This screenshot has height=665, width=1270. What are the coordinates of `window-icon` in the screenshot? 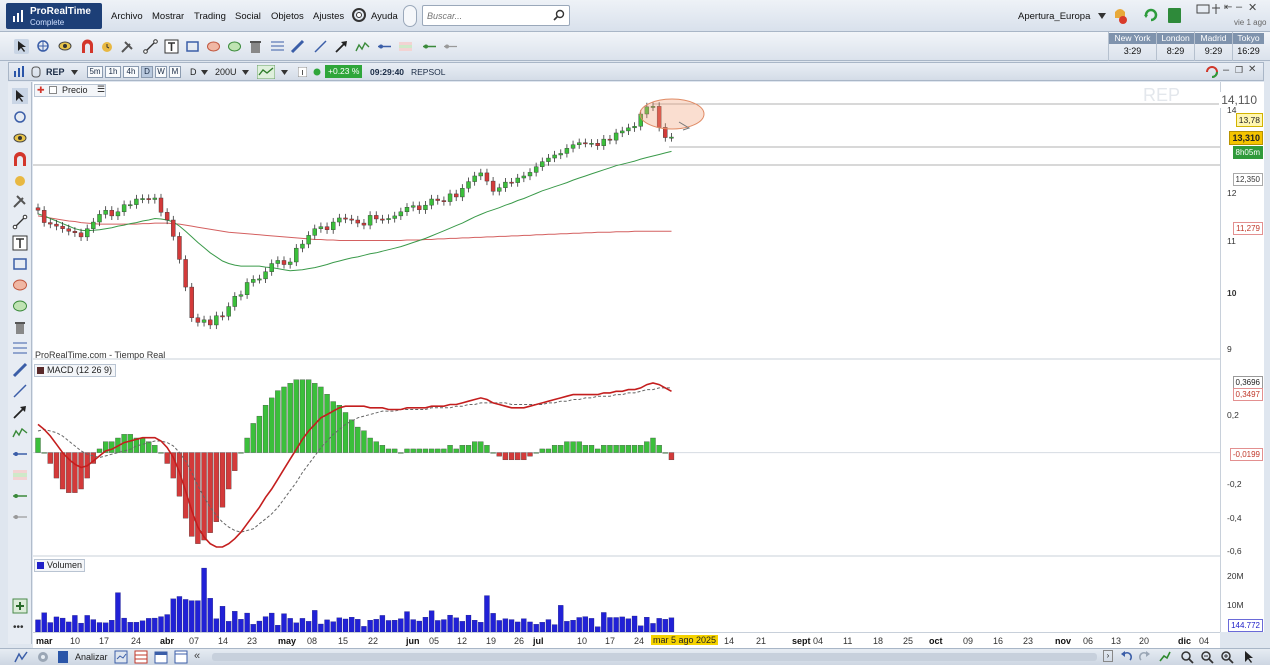 It's located at (181, 657).